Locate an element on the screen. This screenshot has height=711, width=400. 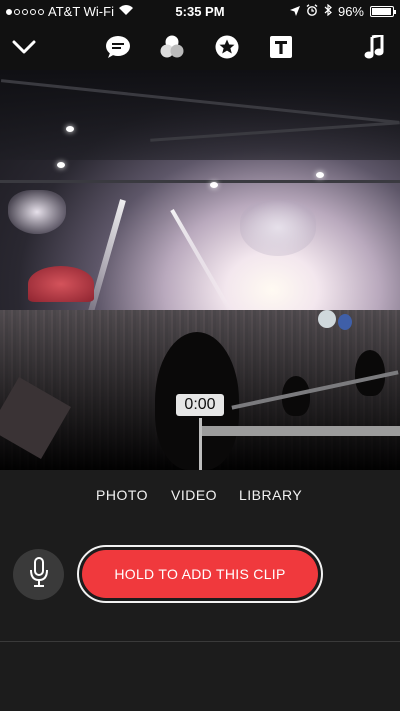
microphone-button is located at coordinates (38, 574).